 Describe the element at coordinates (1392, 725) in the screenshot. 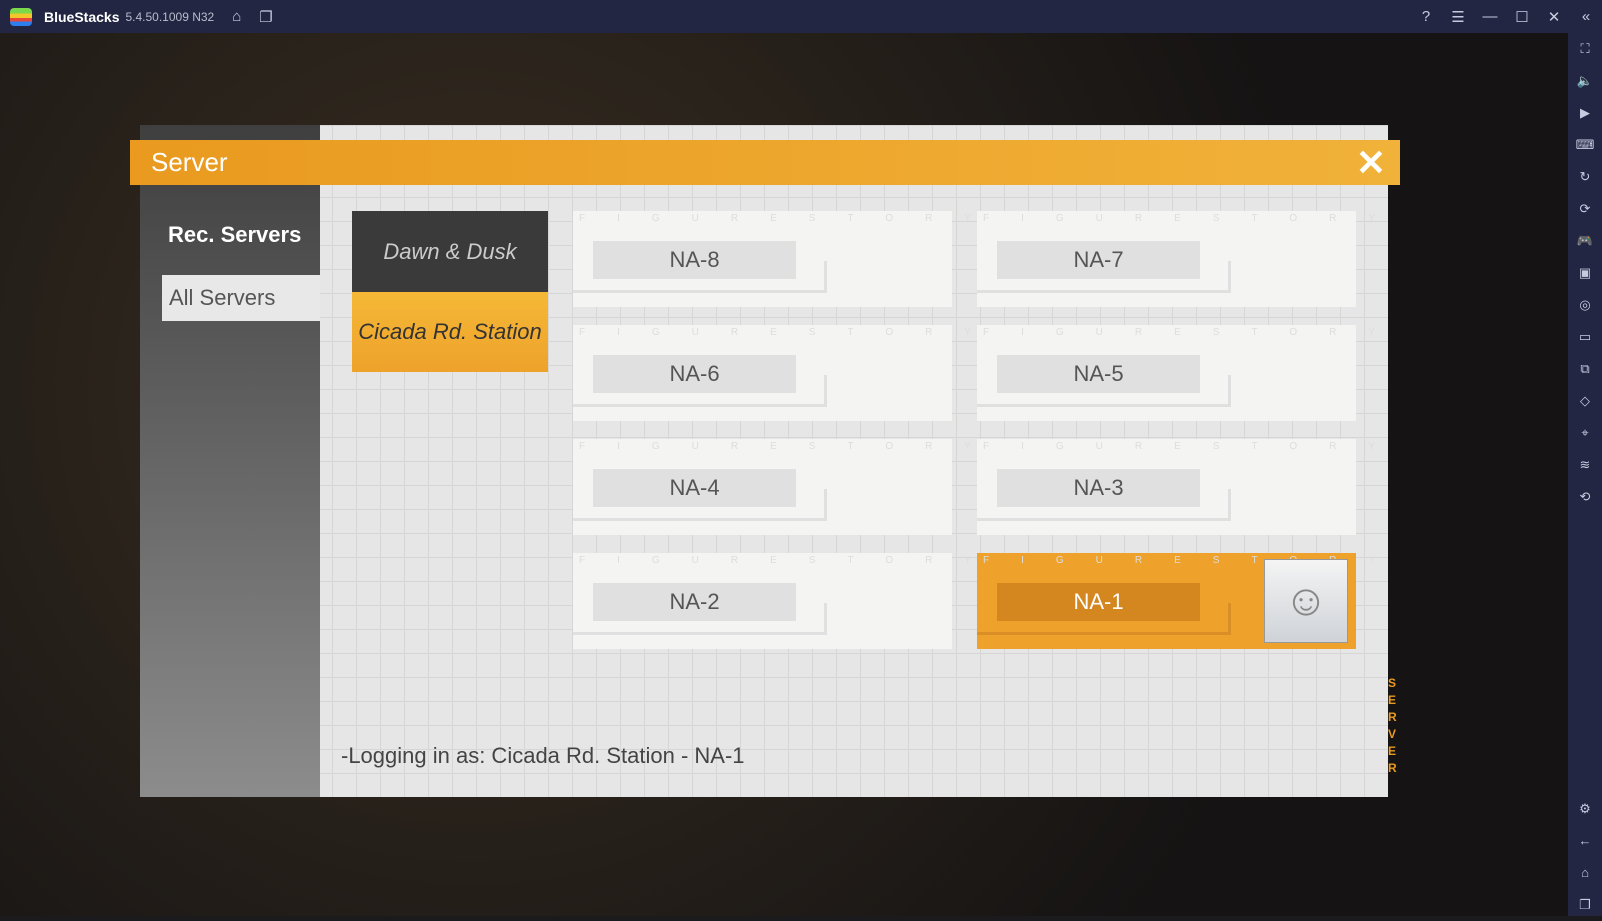

I see `side-label: SERVER` at that location.